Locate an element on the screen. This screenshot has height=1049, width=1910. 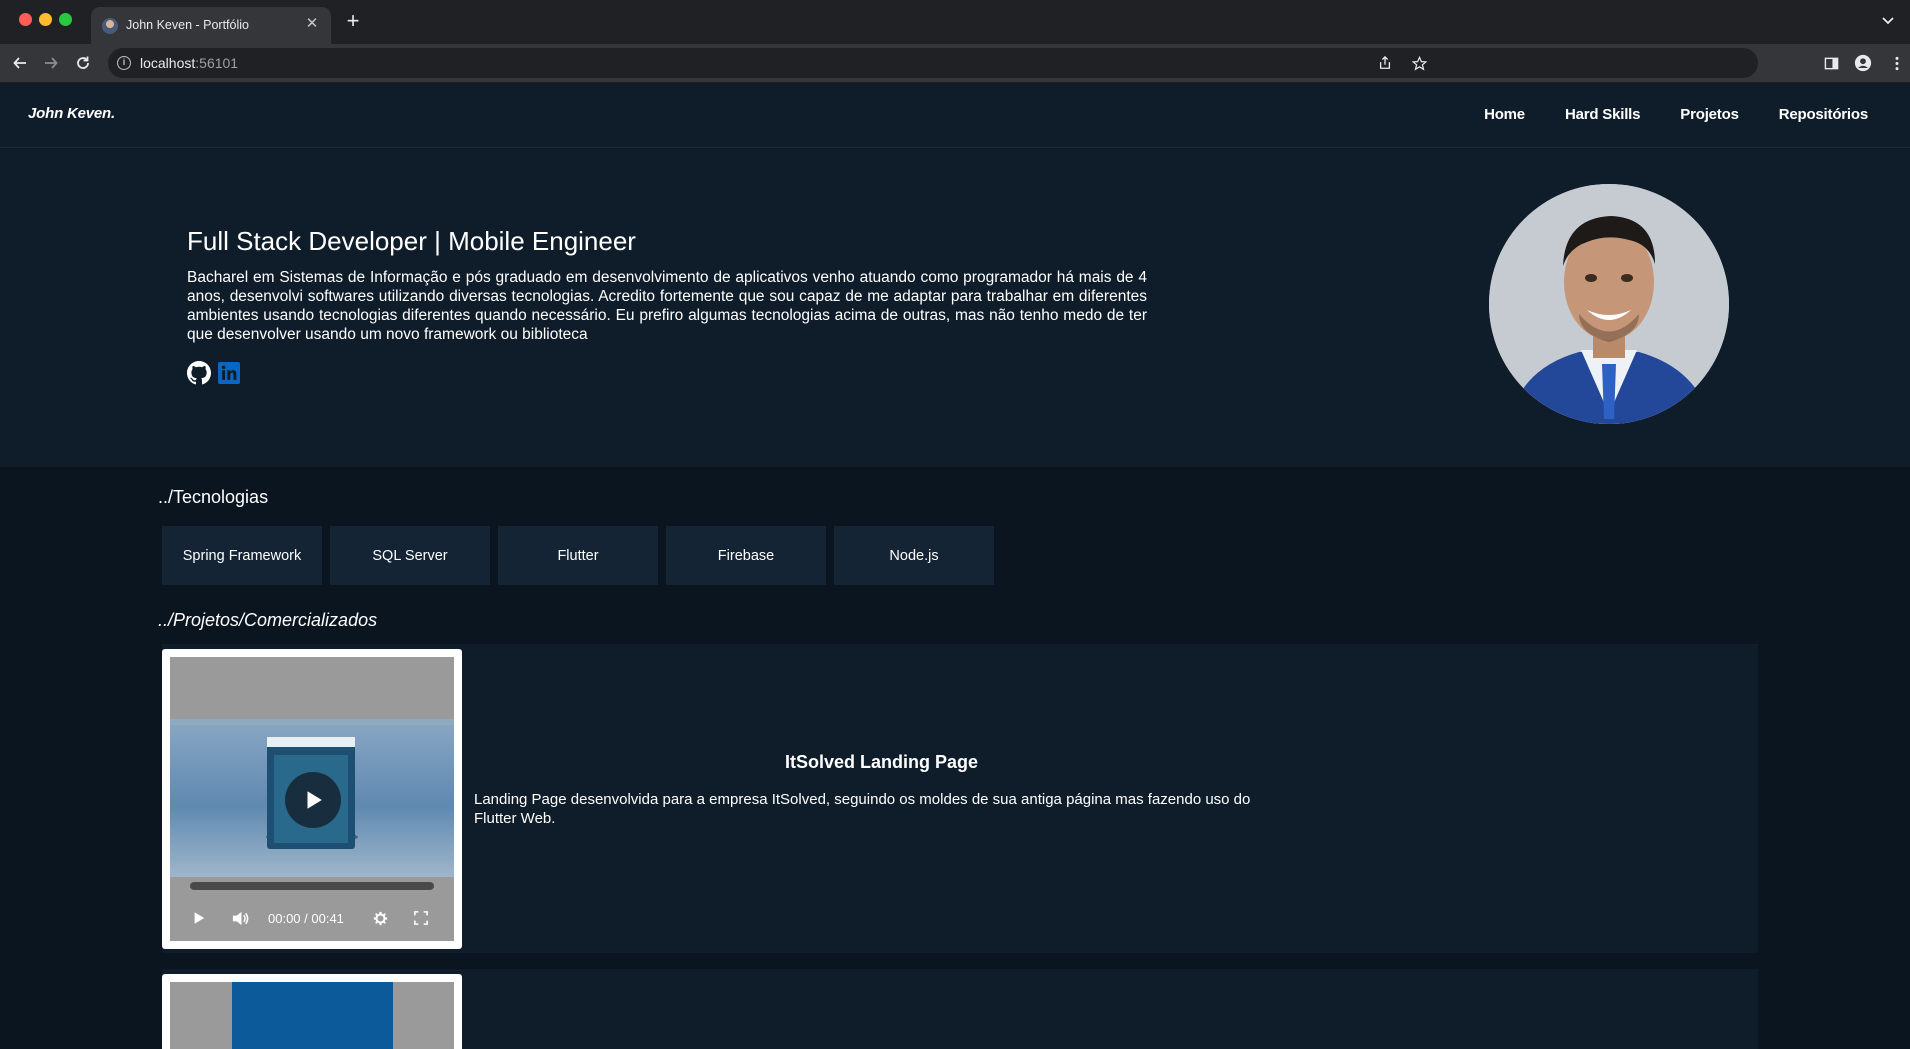
gear-icon is located at coordinates (380, 918).